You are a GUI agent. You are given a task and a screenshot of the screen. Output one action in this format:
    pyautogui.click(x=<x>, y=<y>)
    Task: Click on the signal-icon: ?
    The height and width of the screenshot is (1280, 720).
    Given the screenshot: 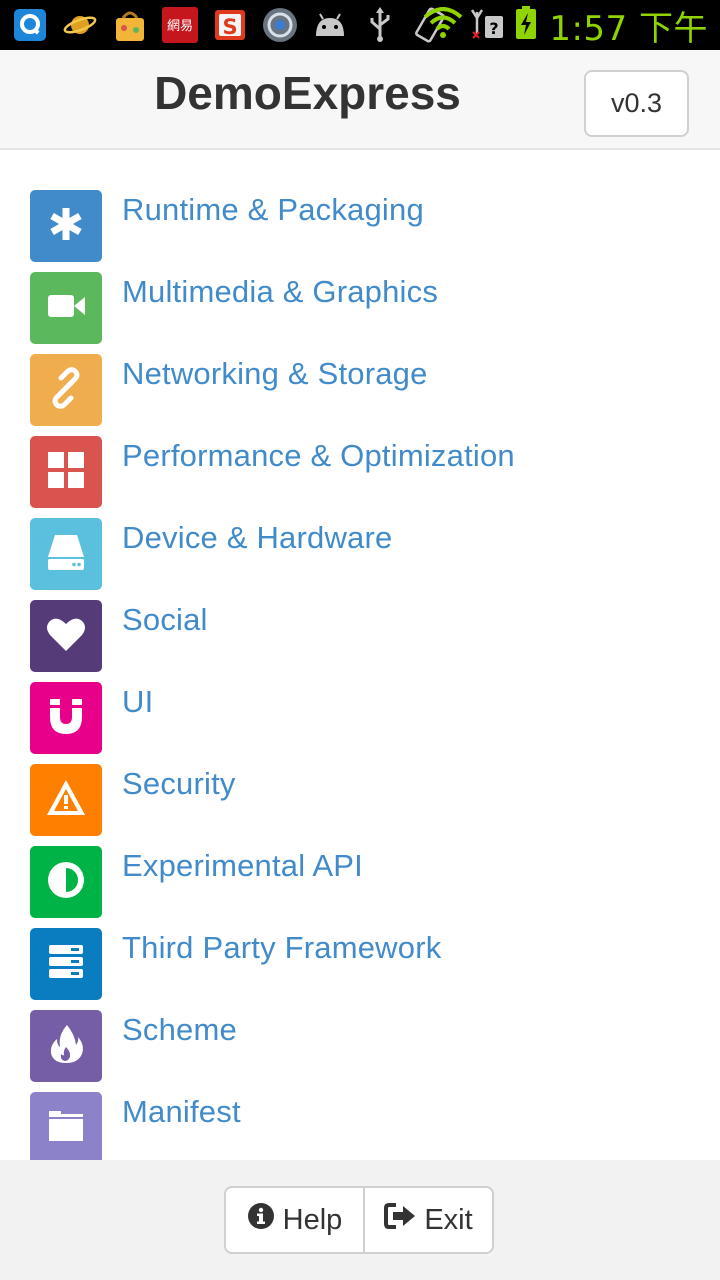 What is the action you would take?
    pyautogui.click(x=489, y=25)
    